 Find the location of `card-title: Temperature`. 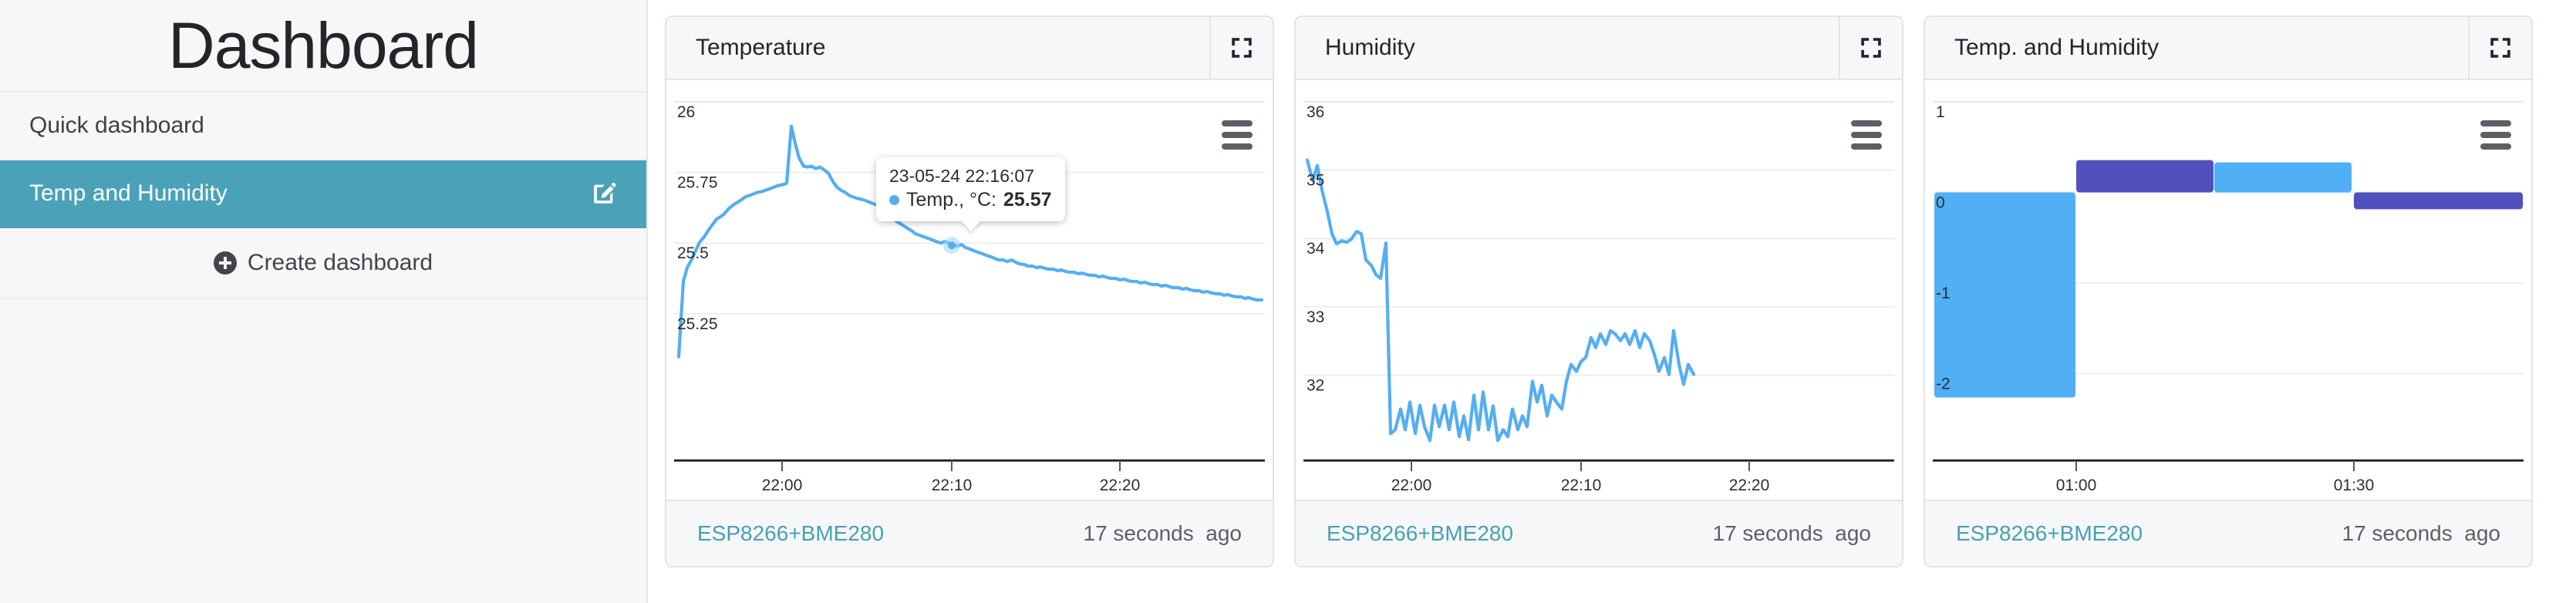

card-title: Temperature is located at coordinates (761, 48).